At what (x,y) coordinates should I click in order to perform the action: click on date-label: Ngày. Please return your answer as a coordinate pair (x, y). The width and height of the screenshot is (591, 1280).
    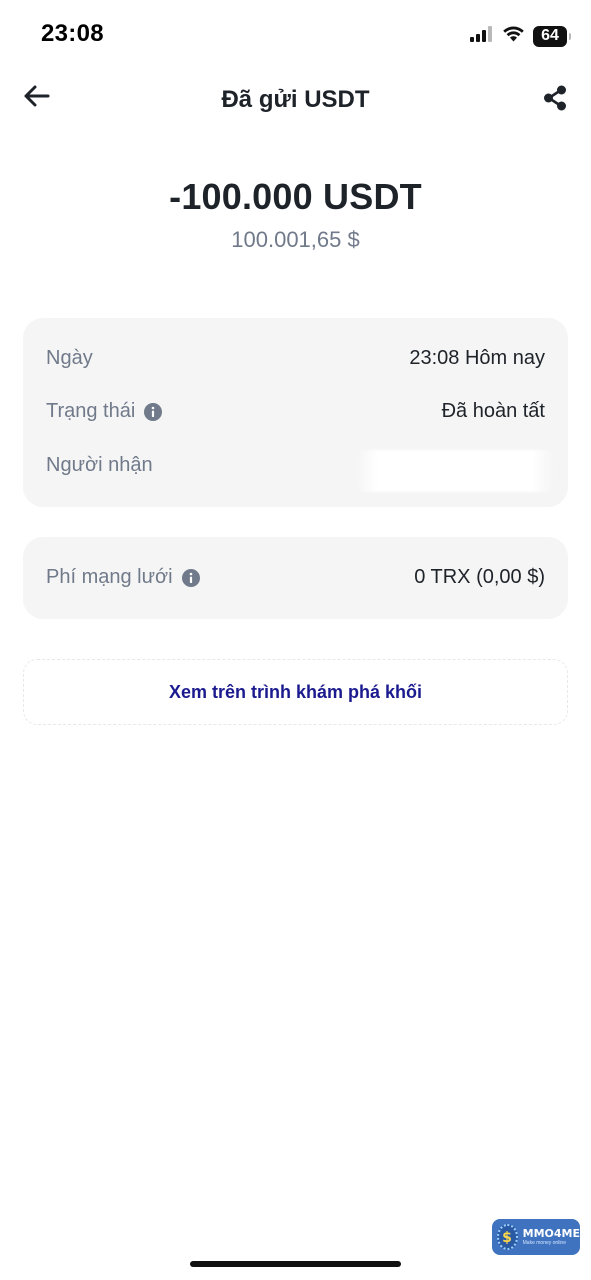
    Looking at the image, I should click on (69, 358).